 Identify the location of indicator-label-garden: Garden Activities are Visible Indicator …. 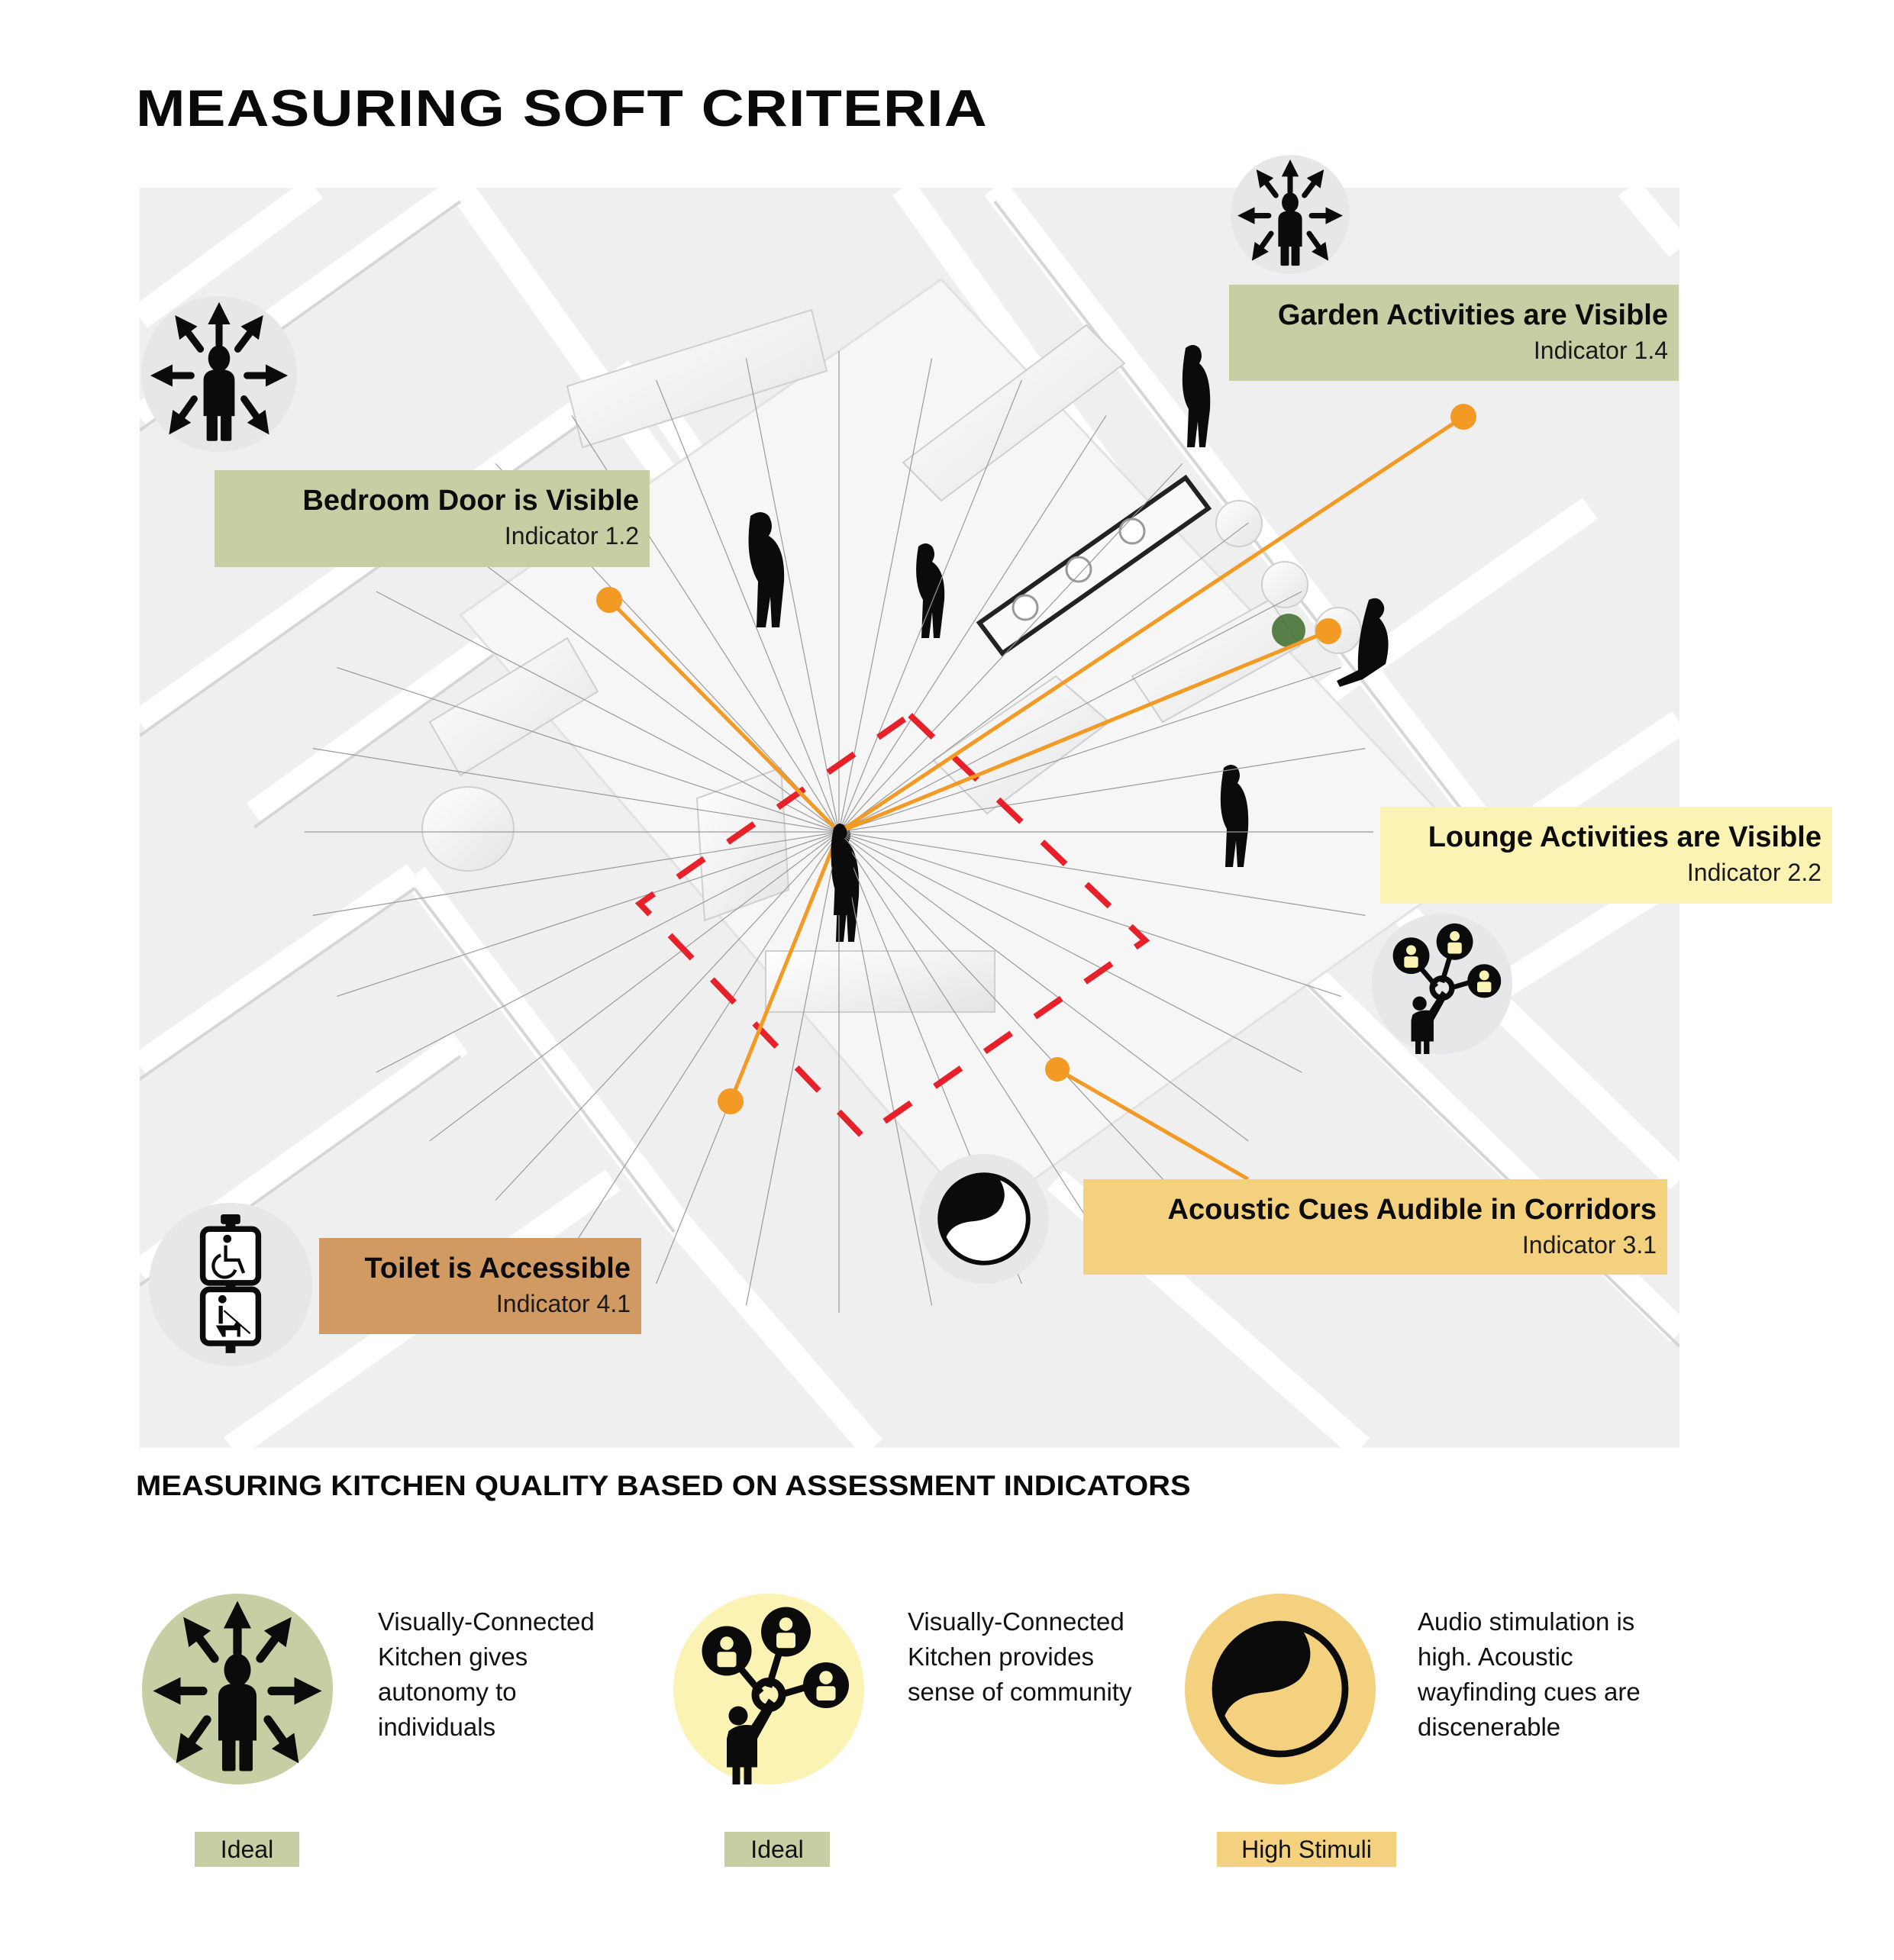
(1454, 333).